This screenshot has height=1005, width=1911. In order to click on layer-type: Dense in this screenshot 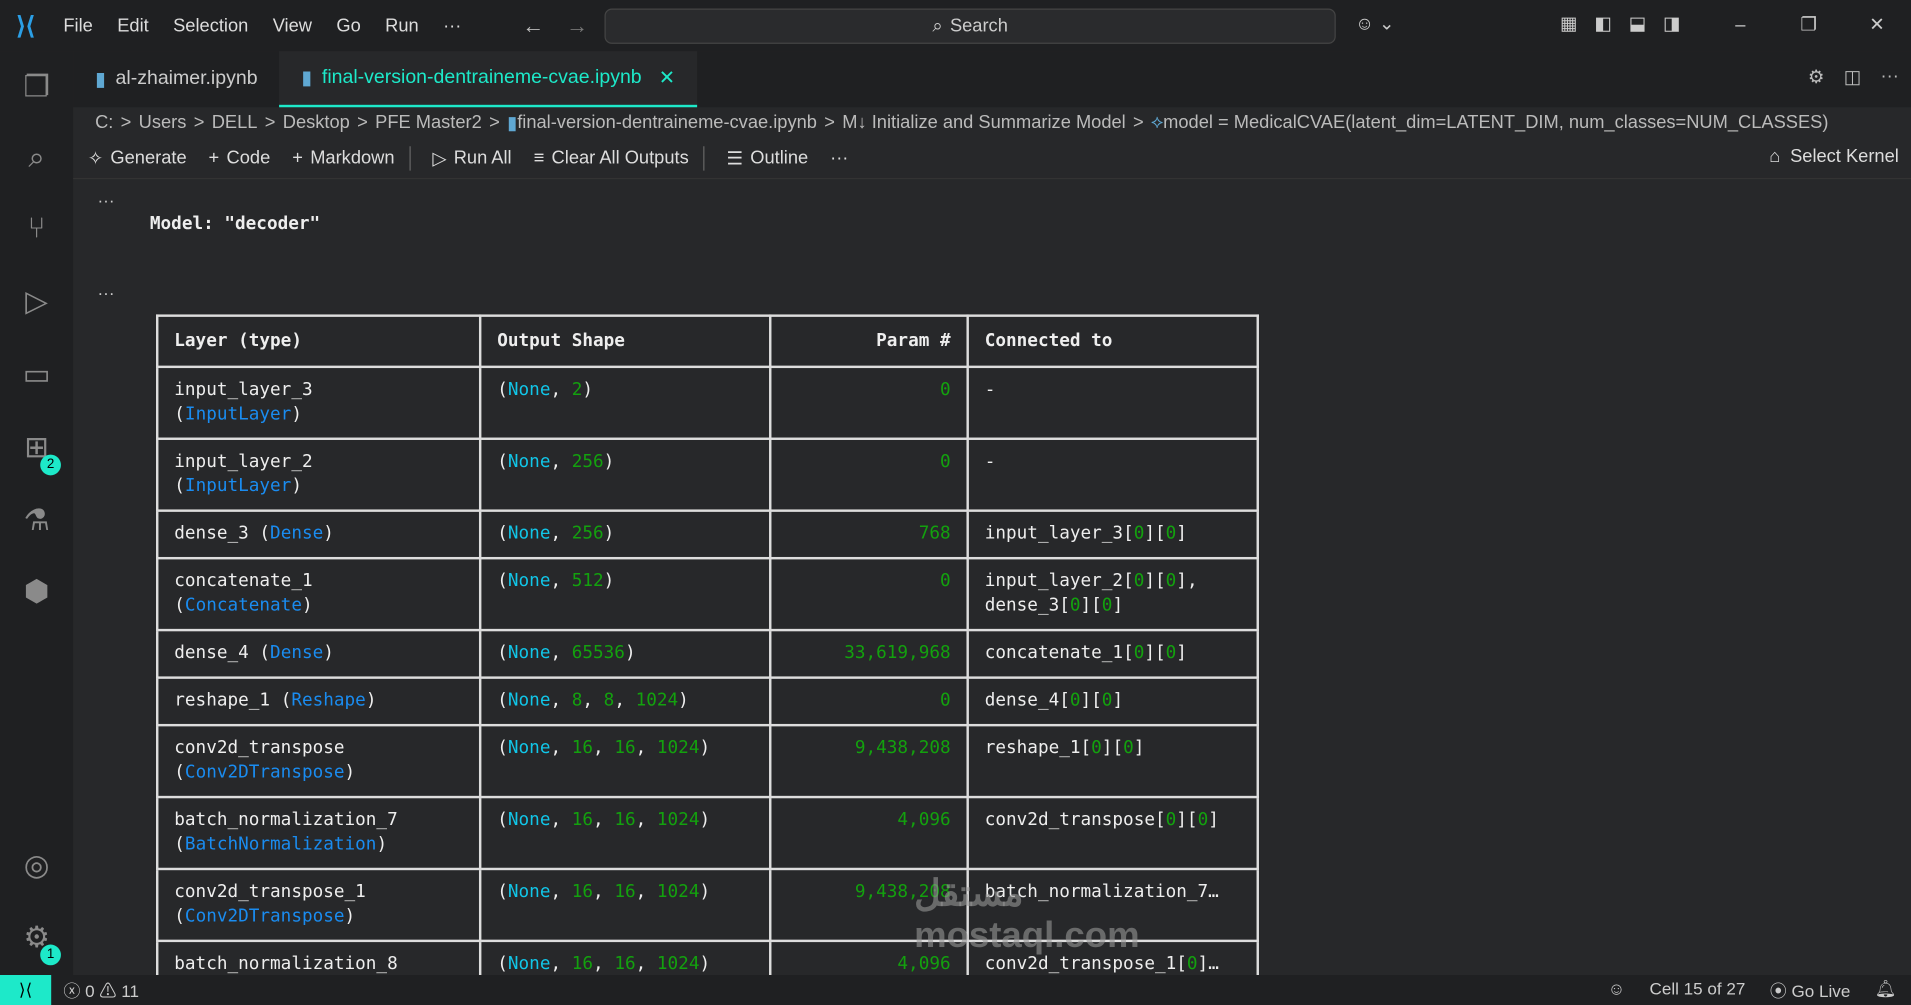, I will do `click(297, 653)`.